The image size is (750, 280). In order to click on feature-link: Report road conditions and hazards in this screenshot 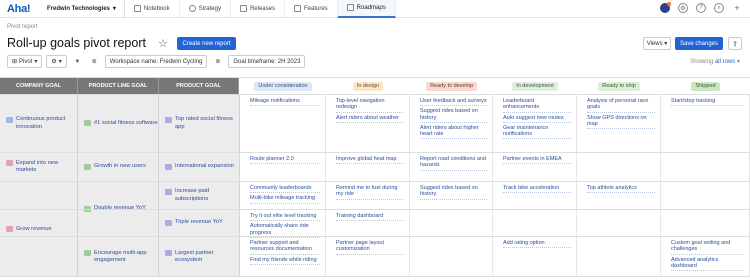, I will do `click(453, 163)`.